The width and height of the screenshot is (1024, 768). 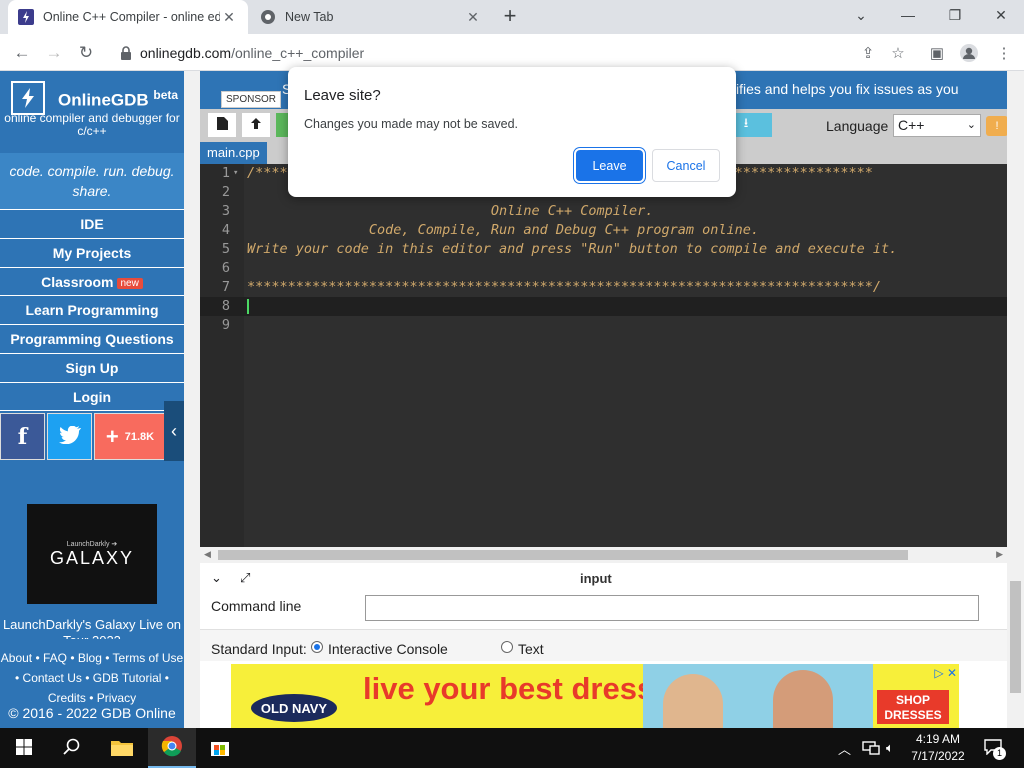 What do you see at coordinates (130, 436) in the screenshot?
I see `more-share-button: + 71.8K` at bounding box center [130, 436].